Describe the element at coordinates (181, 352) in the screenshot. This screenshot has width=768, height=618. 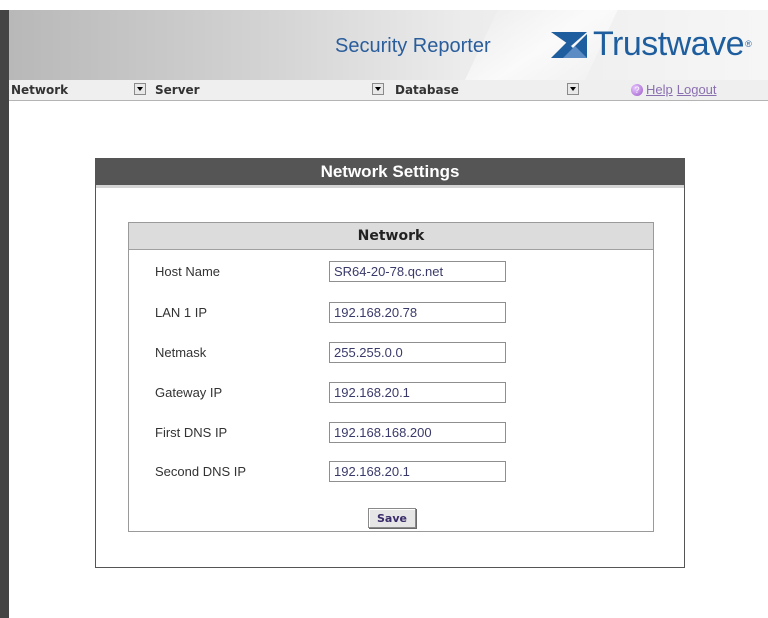
I see `netmask-label: Netmask` at that location.